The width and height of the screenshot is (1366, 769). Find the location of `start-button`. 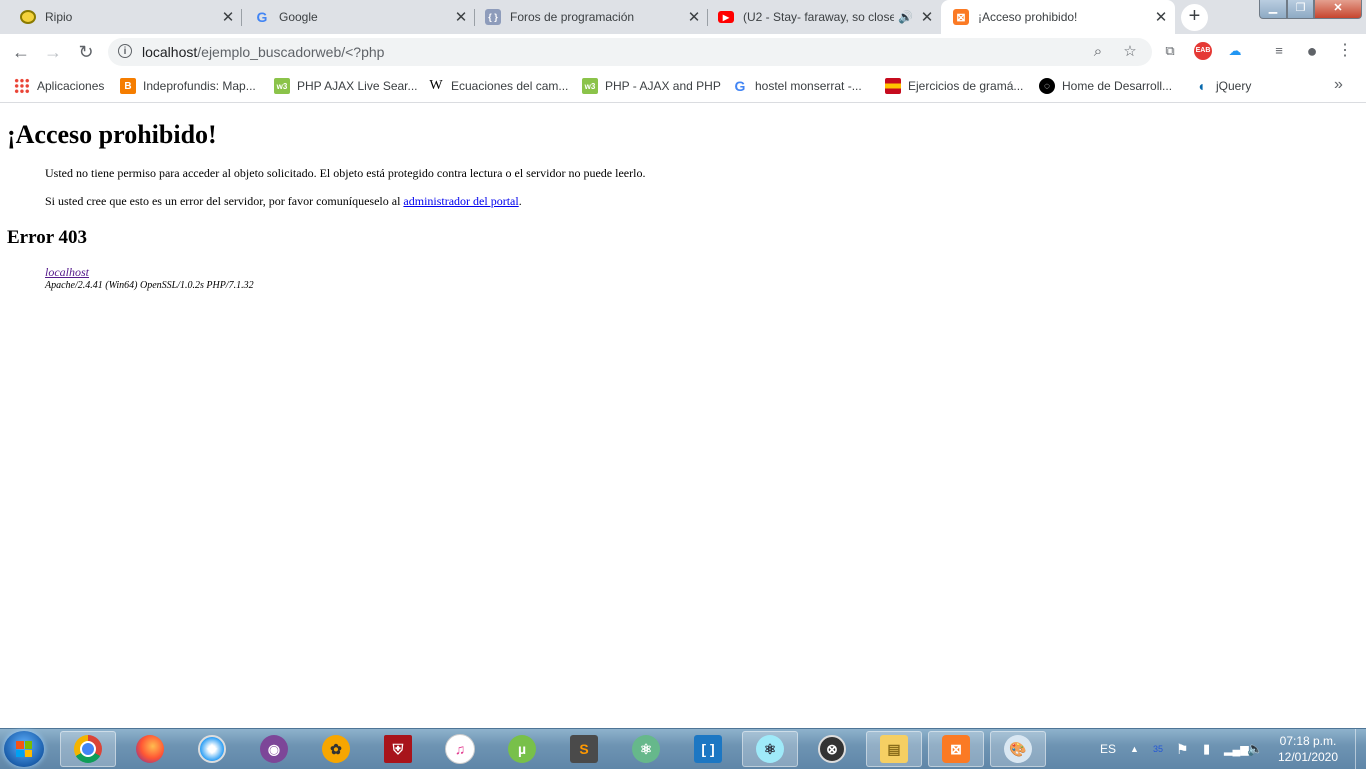

start-button is located at coordinates (24, 749).